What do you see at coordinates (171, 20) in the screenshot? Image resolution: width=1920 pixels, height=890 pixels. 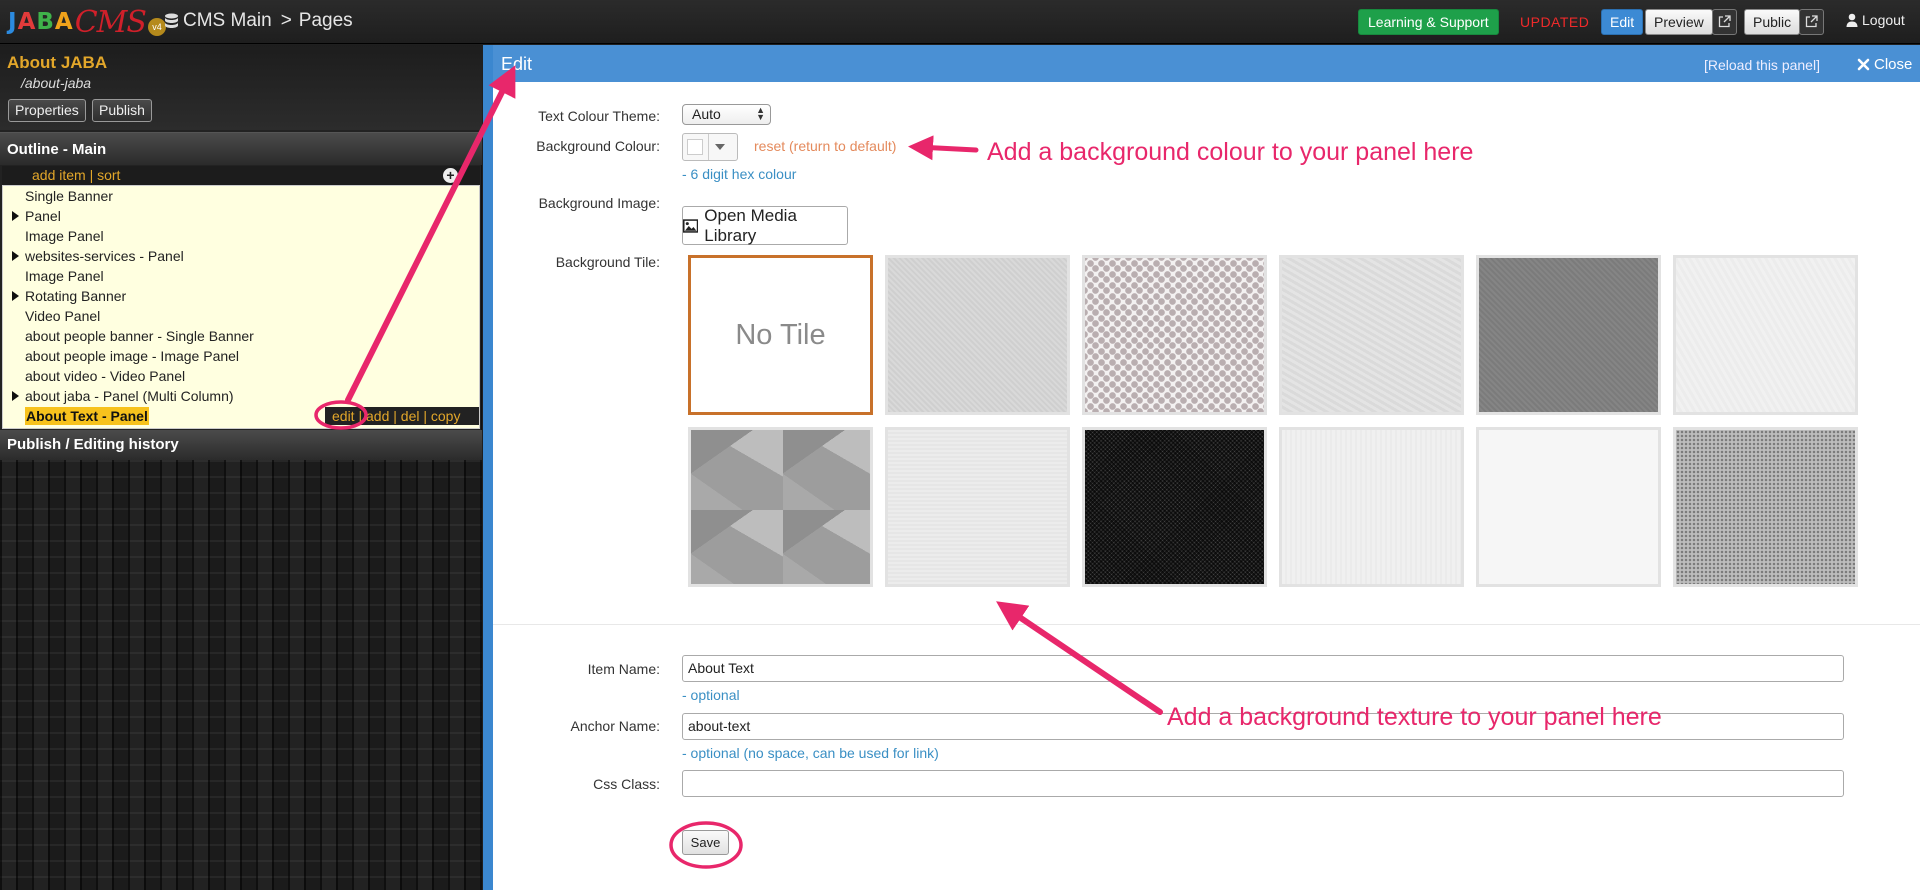 I see `database-icon` at bounding box center [171, 20].